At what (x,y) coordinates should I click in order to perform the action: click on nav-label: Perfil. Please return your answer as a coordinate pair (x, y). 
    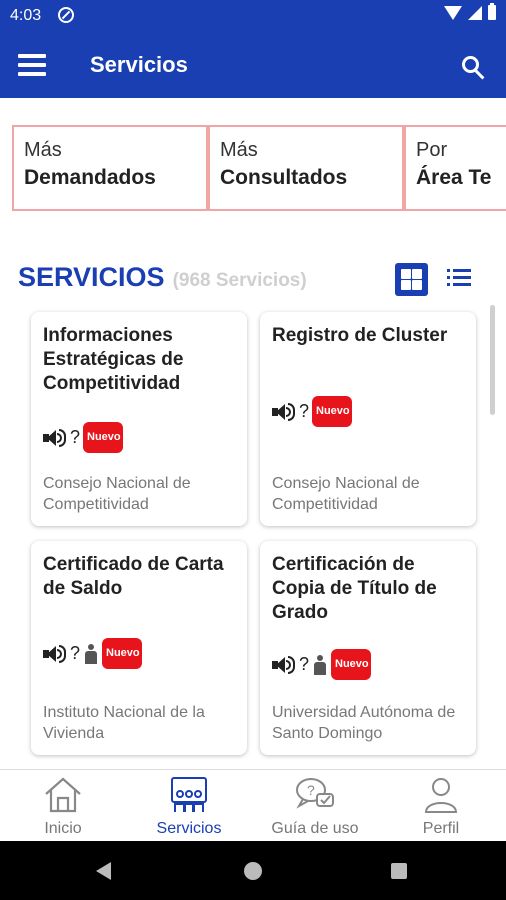
    Looking at the image, I should click on (441, 828).